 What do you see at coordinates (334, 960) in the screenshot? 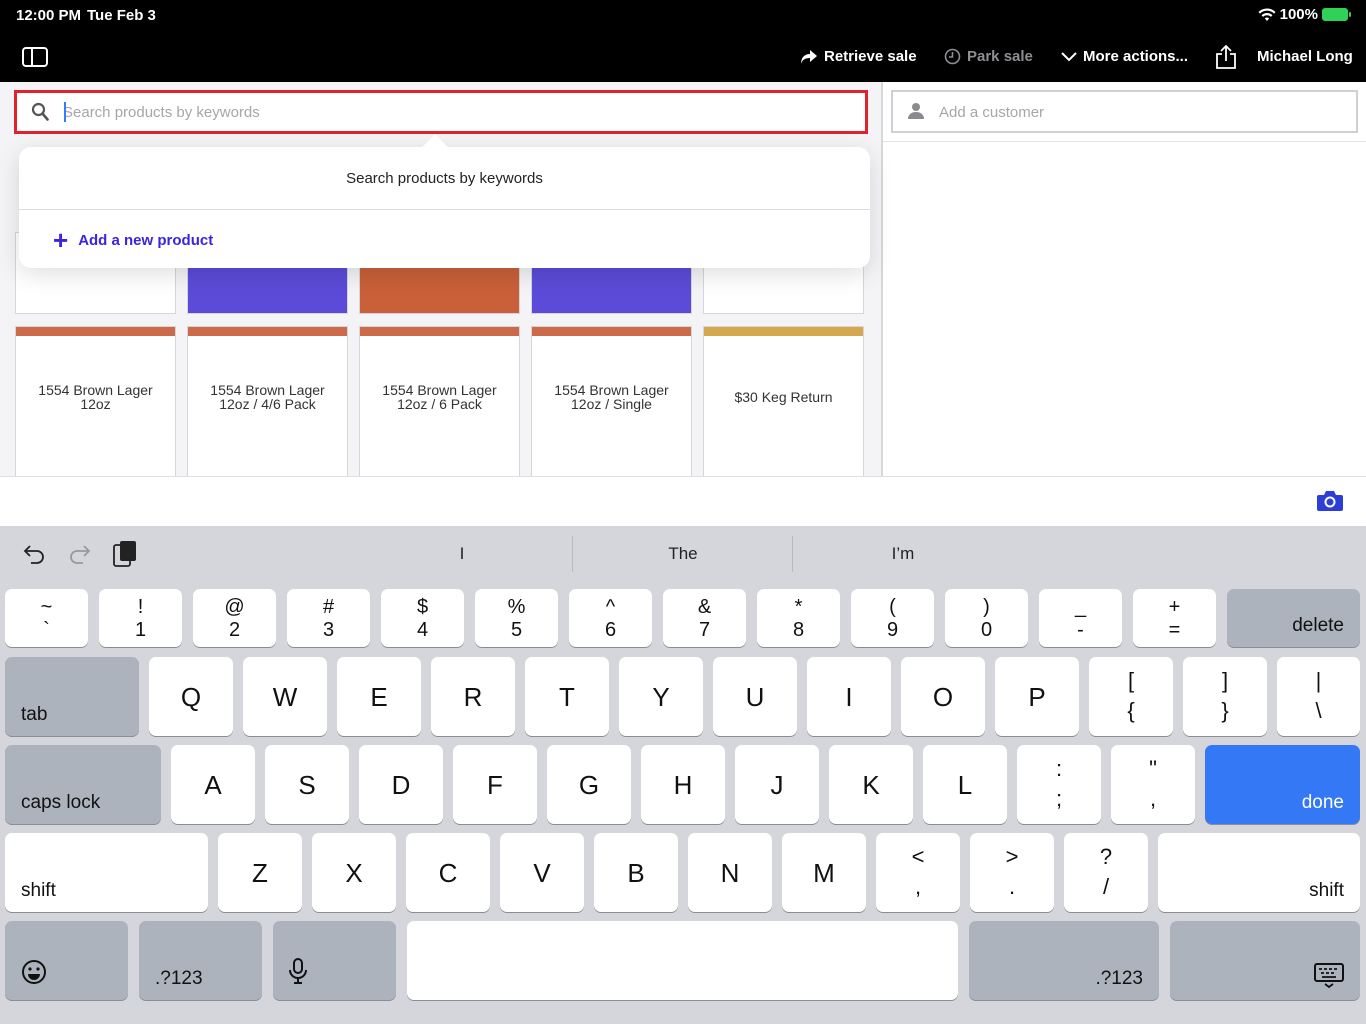
I see `dictation-key` at bounding box center [334, 960].